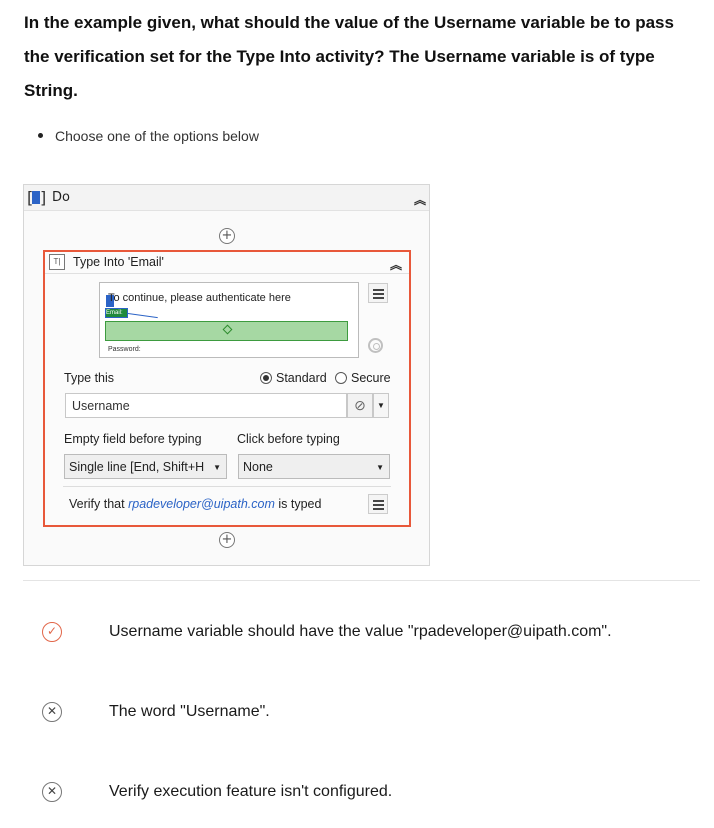 Image resolution: width=714 pixels, height=828 pixels. I want to click on type-into-icon: T|, so click(57, 262).